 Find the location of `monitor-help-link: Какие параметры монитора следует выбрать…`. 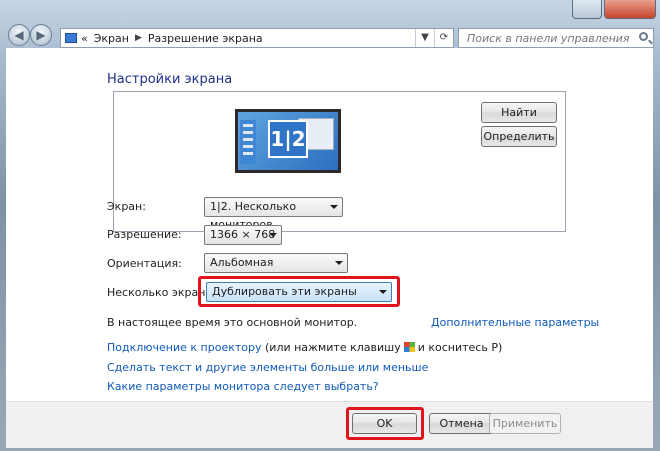

monitor-help-link: Какие параметры монитора следует выбрать… is located at coordinates (243, 386).